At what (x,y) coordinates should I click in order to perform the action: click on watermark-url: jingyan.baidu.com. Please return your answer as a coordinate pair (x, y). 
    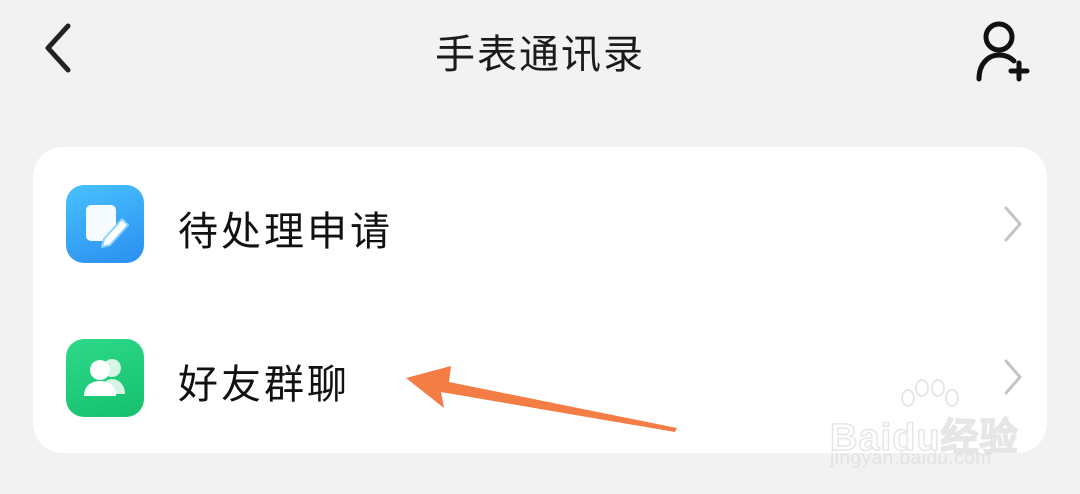
    Looking at the image, I should click on (911, 458).